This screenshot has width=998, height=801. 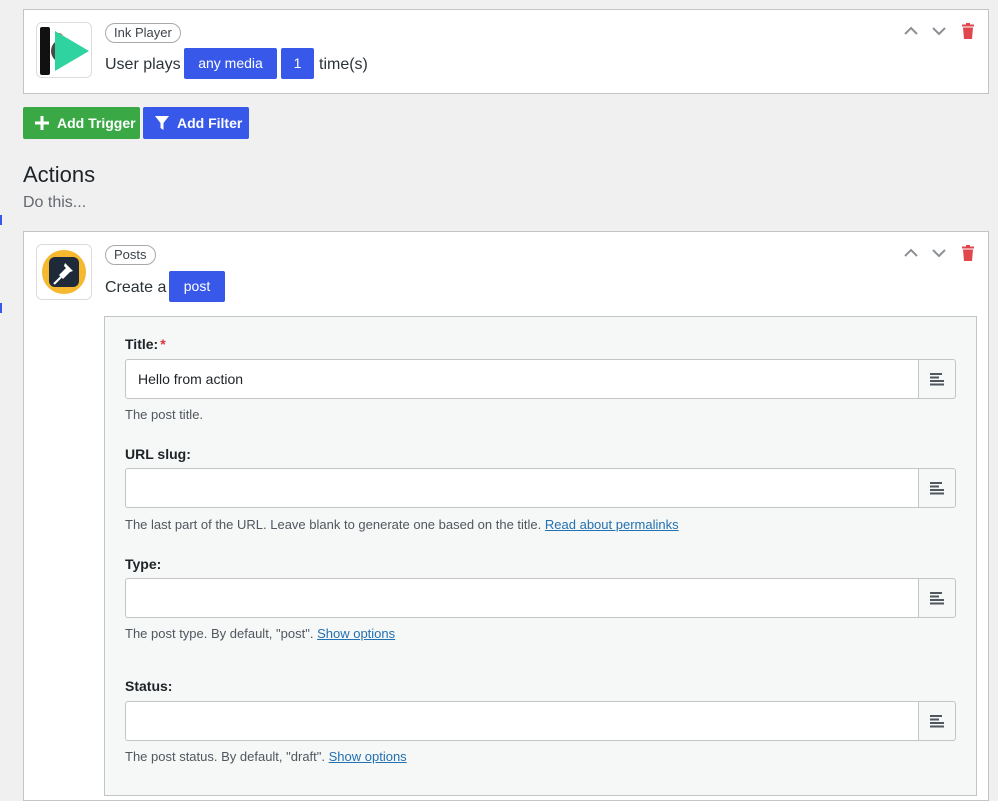 I want to click on status-field, so click(x=522, y=721).